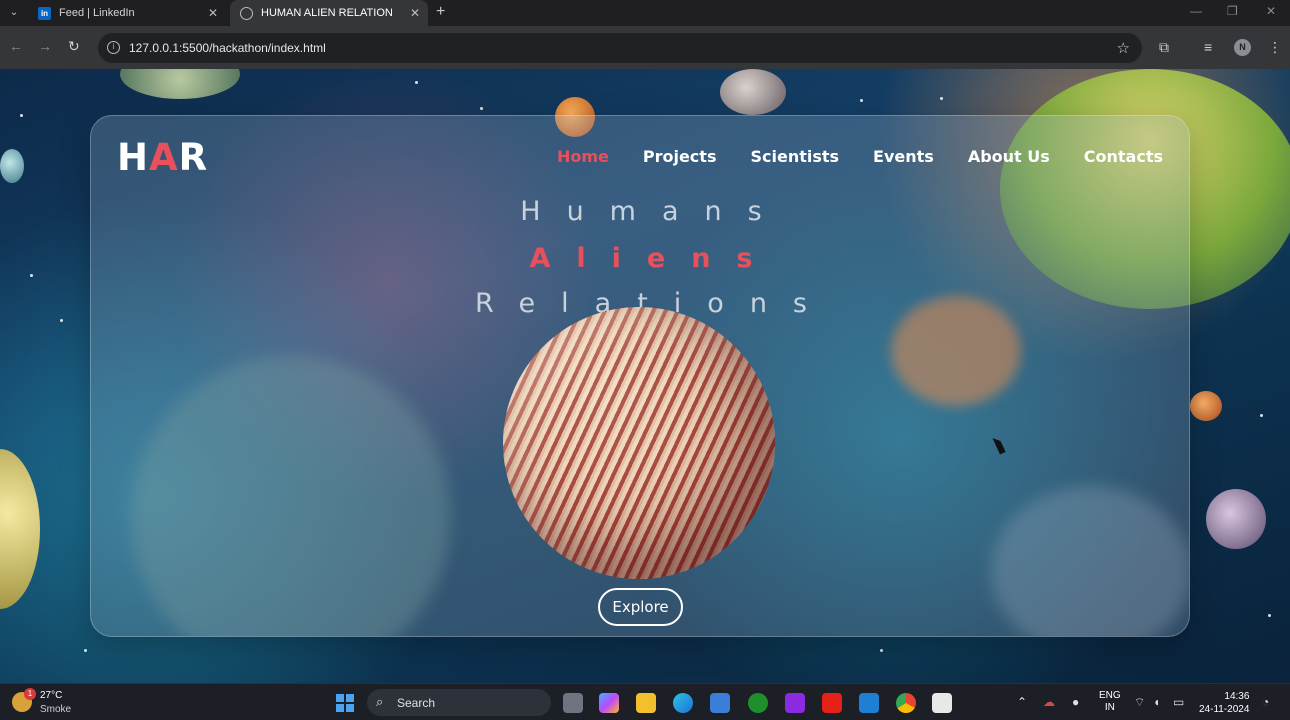  What do you see at coordinates (1110, 695) in the screenshot?
I see `language-code: ENG` at bounding box center [1110, 695].